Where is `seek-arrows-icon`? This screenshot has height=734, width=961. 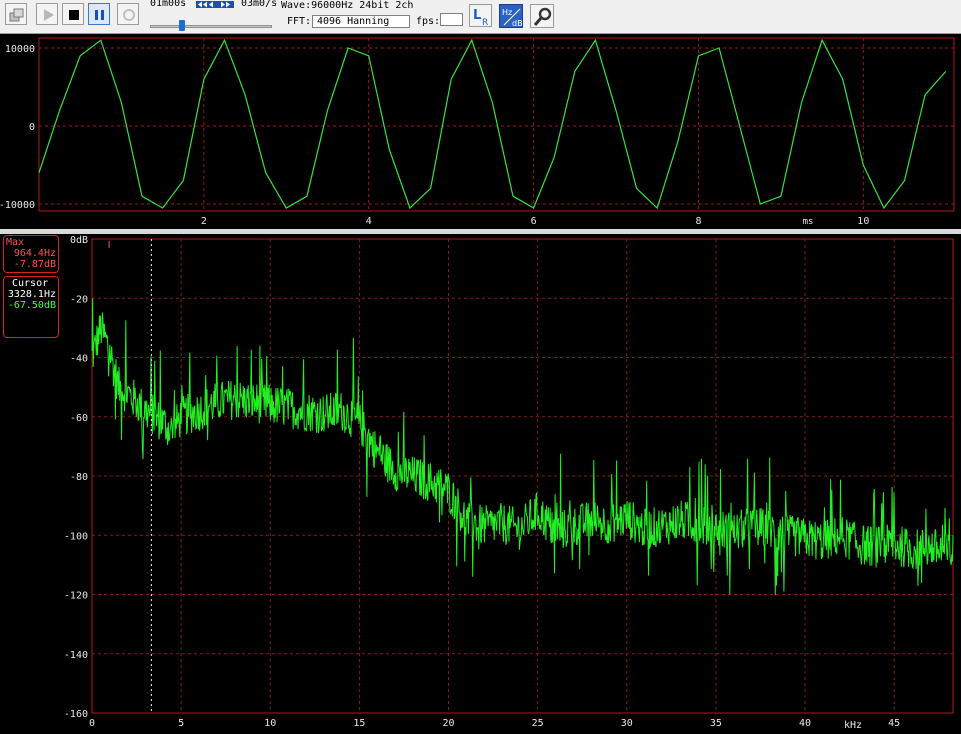 seek-arrows-icon is located at coordinates (215, 4).